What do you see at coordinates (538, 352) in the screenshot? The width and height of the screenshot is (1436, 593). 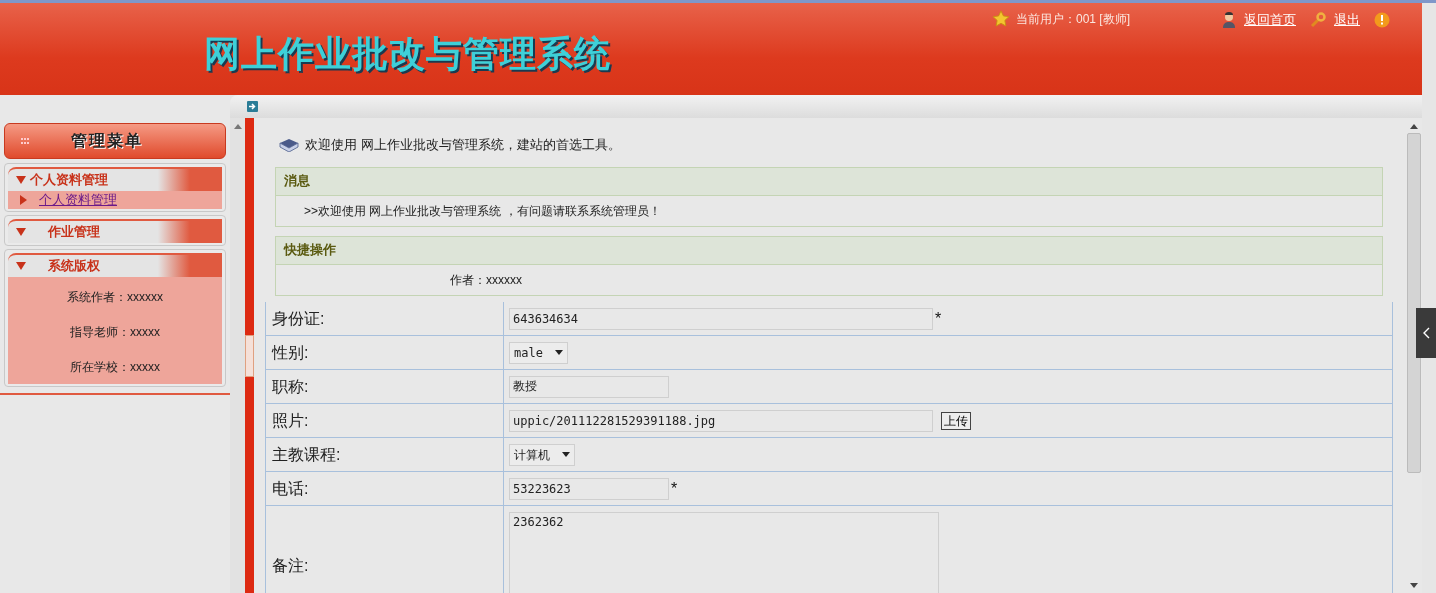 I see `dropdown: male` at bounding box center [538, 352].